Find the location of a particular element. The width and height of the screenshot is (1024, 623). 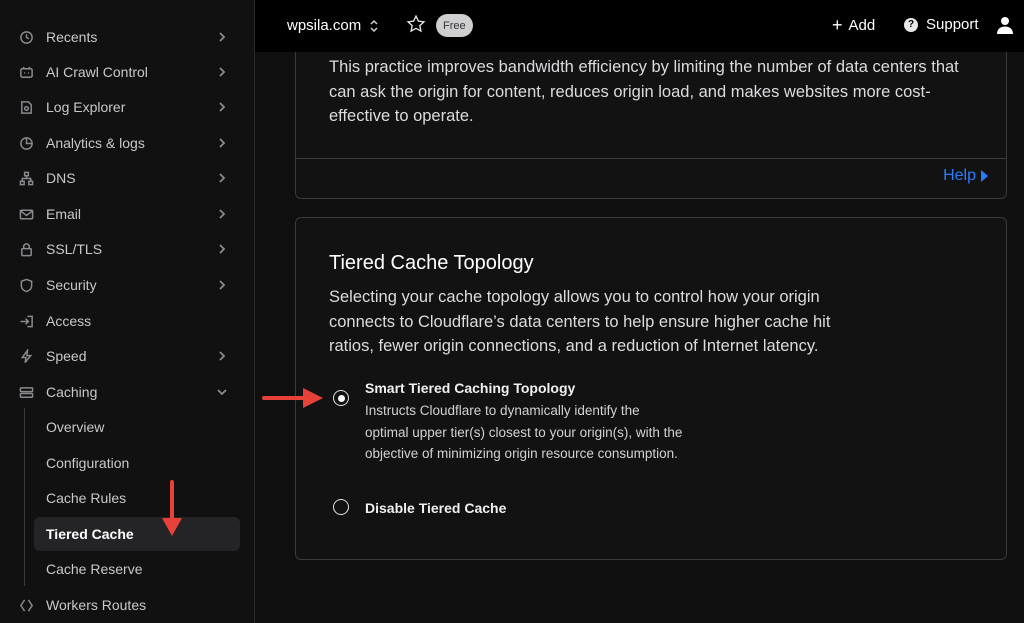

domain-switcher: wpsila.com is located at coordinates (333, 25).